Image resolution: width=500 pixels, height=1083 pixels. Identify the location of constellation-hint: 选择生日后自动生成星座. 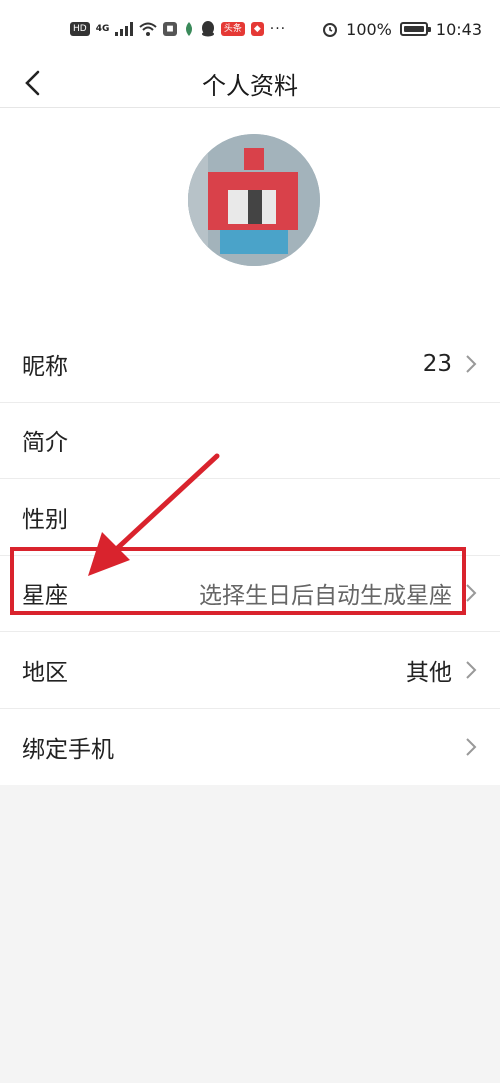
(325, 596).